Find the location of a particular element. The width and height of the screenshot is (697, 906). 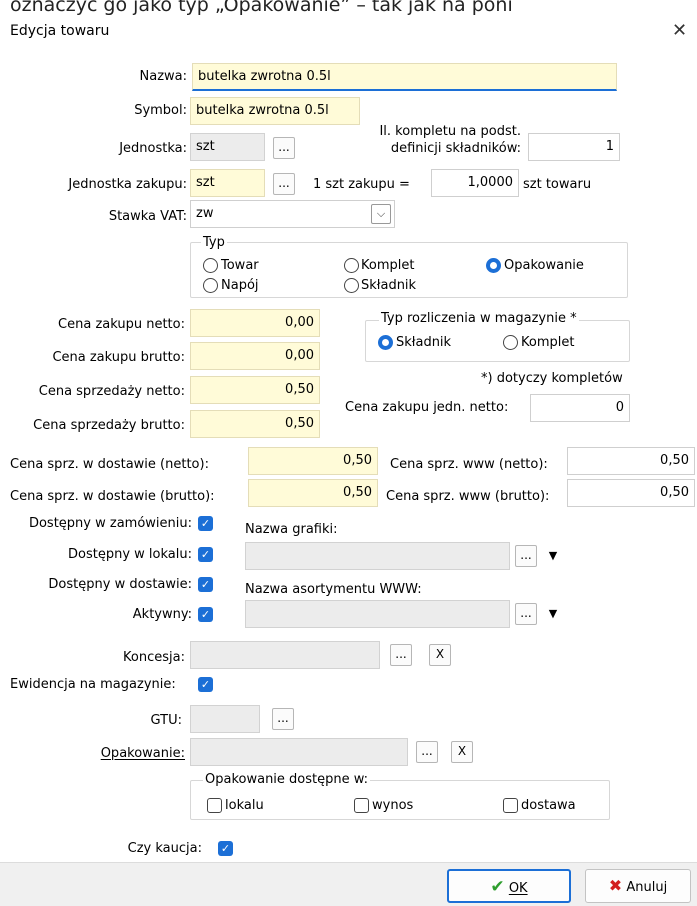

opakowanie-lokalu-checkbox is located at coordinates (214, 805).